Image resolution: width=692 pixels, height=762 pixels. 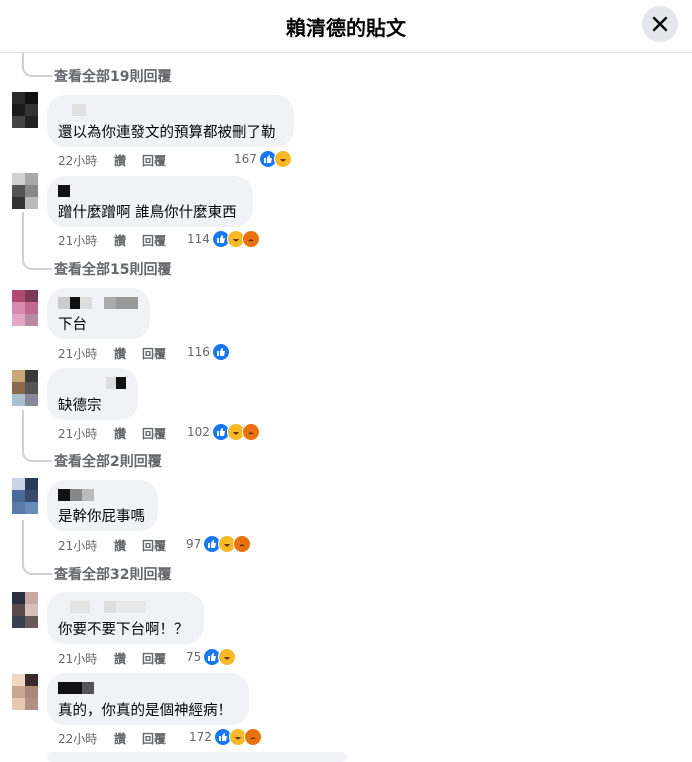 What do you see at coordinates (223, 239) in the screenshot?
I see `reaction-summary: 114` at bounding box center [223, 239].